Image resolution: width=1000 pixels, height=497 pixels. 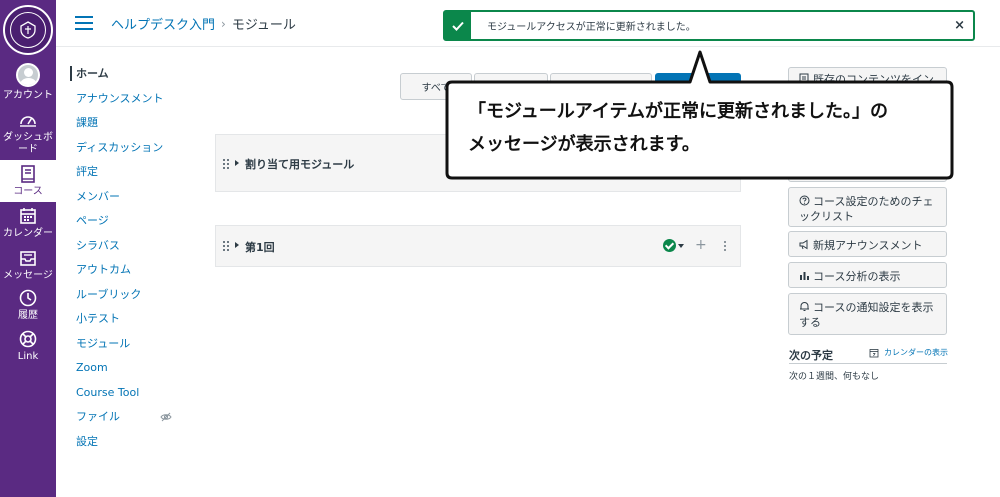 What do you see at coordinates (811, 355) in the screenshot?
I see `coming-up-title: 次の予定` at bounding box center [811, 355].